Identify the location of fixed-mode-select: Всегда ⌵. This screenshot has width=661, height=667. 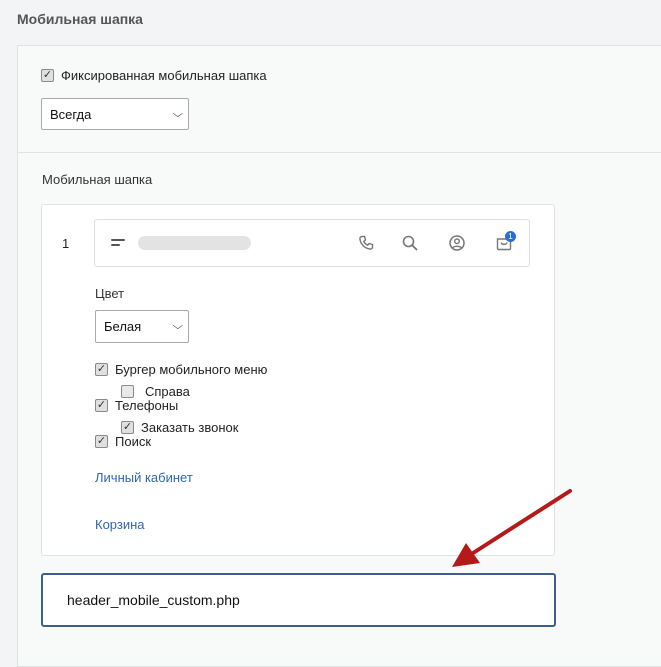
(115, 114).